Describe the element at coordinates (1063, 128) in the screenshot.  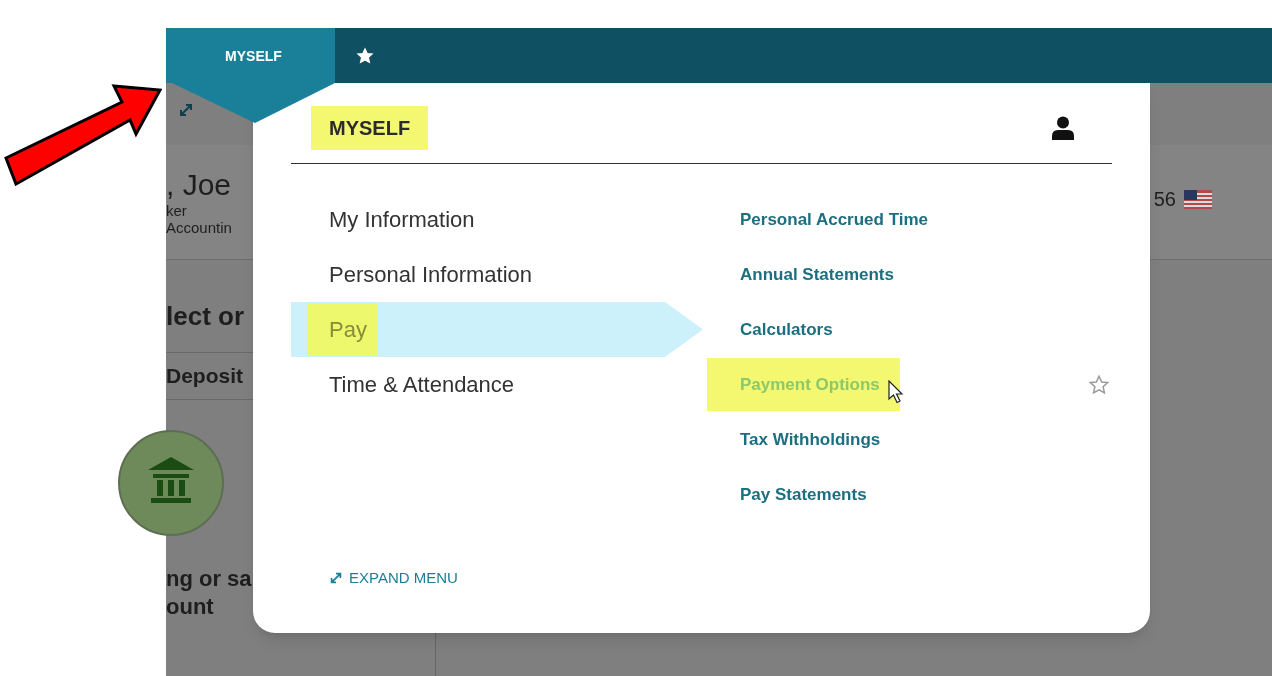
I see `user-icon` at that location.